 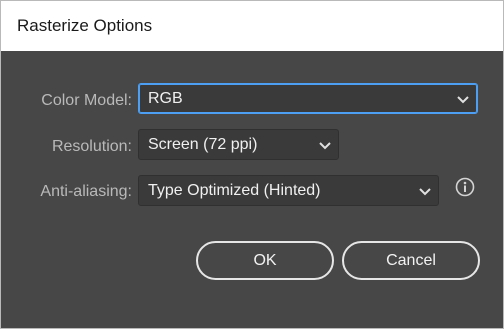 I want to click on color-model-value: RGB, so click(x=165, y=98).